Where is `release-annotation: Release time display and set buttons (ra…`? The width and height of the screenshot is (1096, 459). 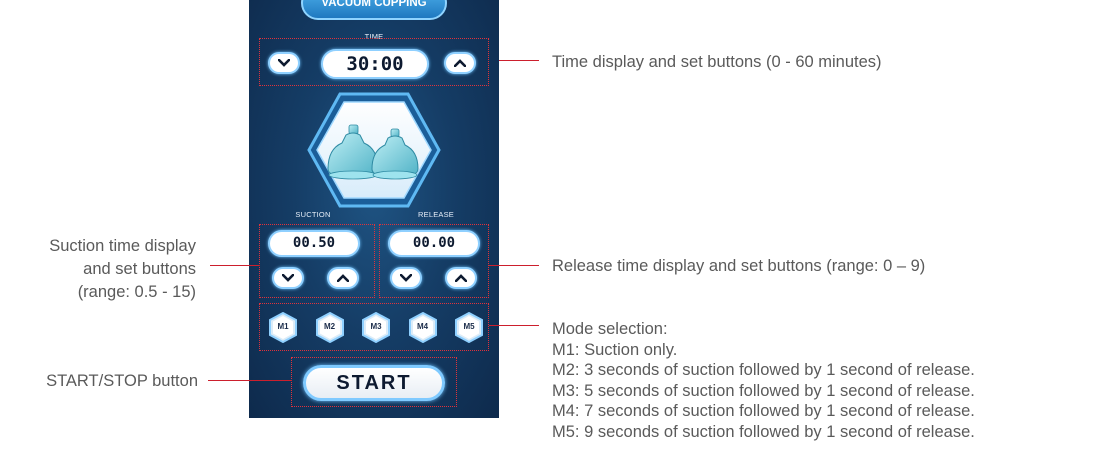 release-annotation: Release time display and set buttons (ra… is located at coordinates (739, 266).